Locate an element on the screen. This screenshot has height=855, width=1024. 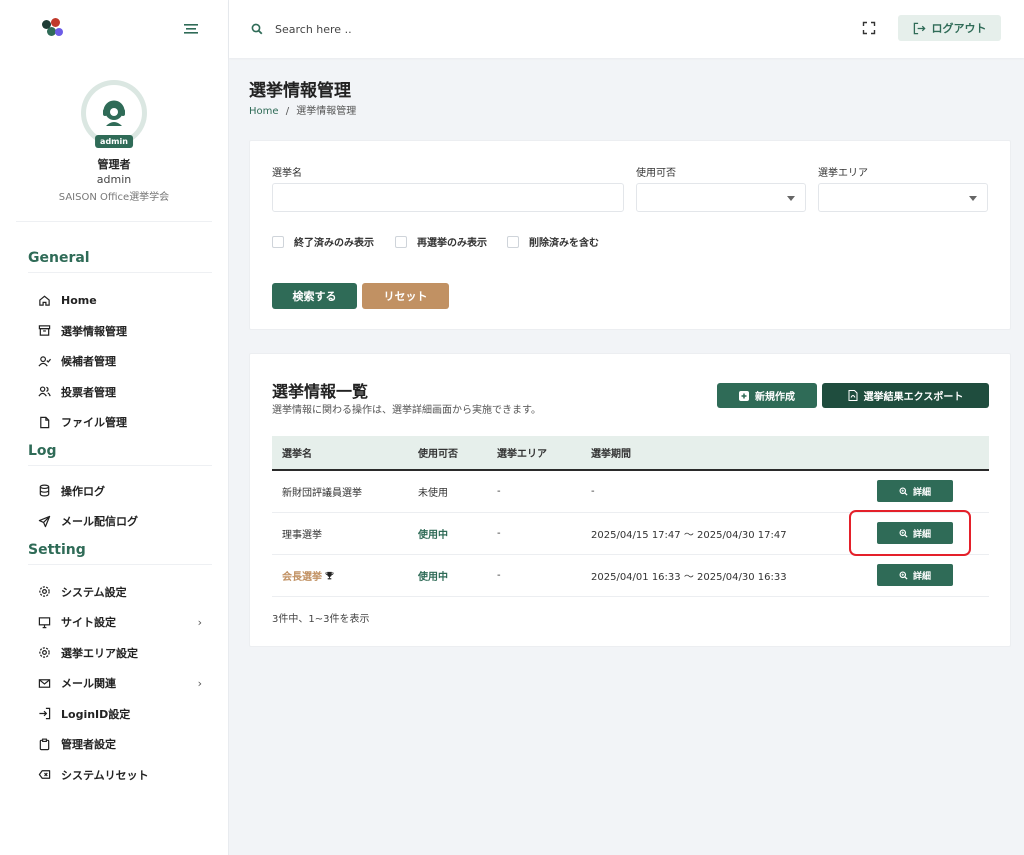
plus-square-icon is located at coordinates (744, 395).